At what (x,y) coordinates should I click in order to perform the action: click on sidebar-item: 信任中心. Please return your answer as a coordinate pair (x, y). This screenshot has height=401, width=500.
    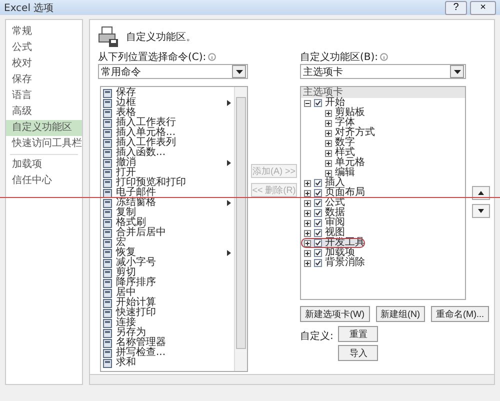
    Looking at the image, I should click on (44, 181).